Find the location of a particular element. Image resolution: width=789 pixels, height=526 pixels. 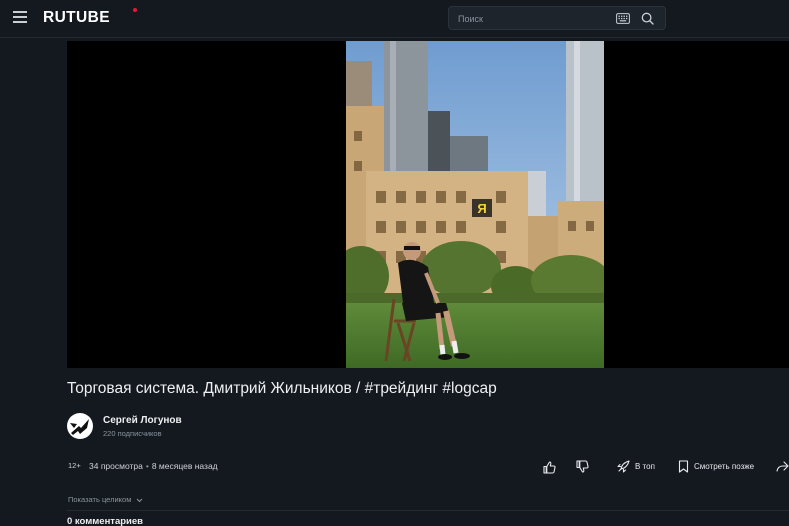

dislike-button is located at coordinates (582, 466).